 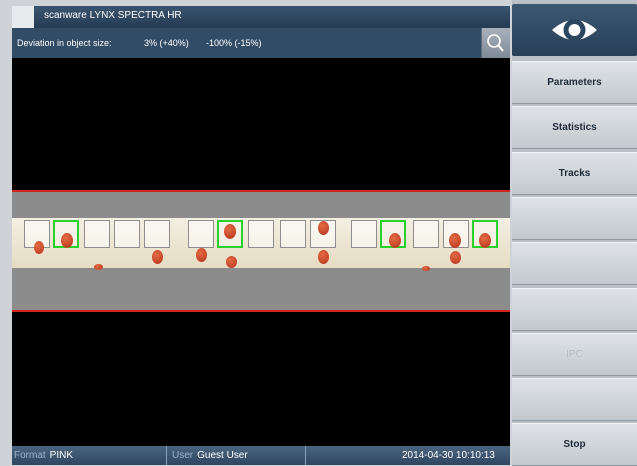 What do you see at coordinates (23, 17) in the screenshot?
I see `window-icon` at bounding box center [23, 17].